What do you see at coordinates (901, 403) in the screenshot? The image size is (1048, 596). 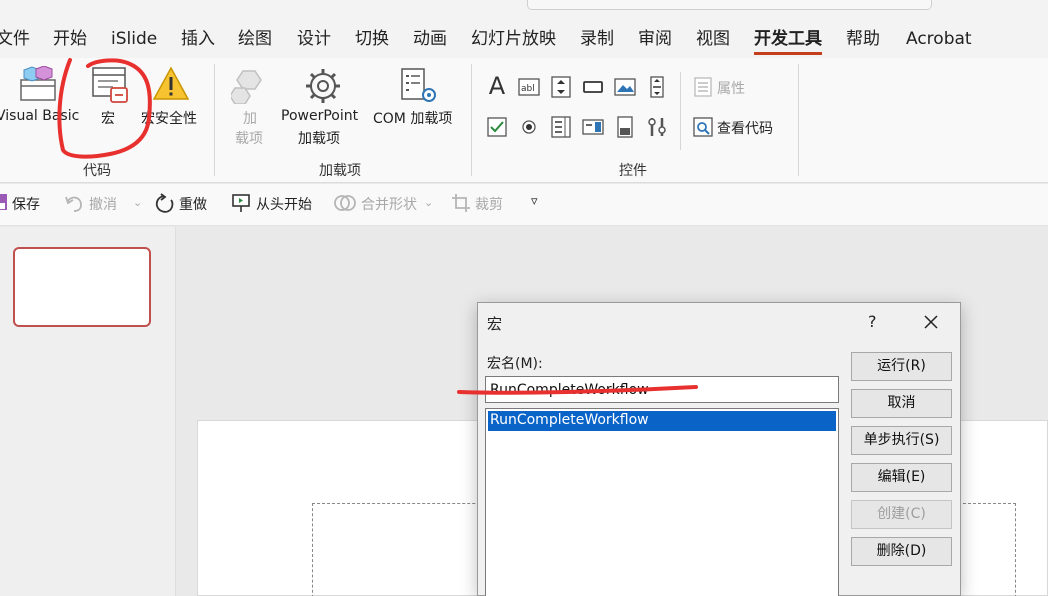 I see `cancel-button: 取消` at bounding box center [901, 403].